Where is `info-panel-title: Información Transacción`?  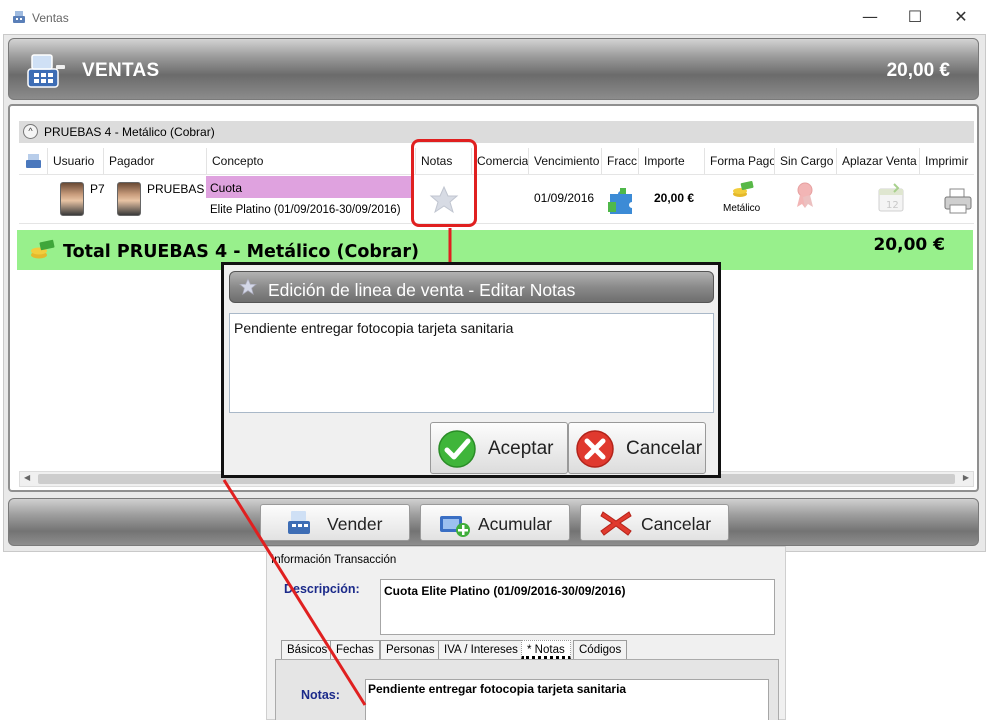 info-panel-title: Información Transacción is located at coordinates (334, 560).